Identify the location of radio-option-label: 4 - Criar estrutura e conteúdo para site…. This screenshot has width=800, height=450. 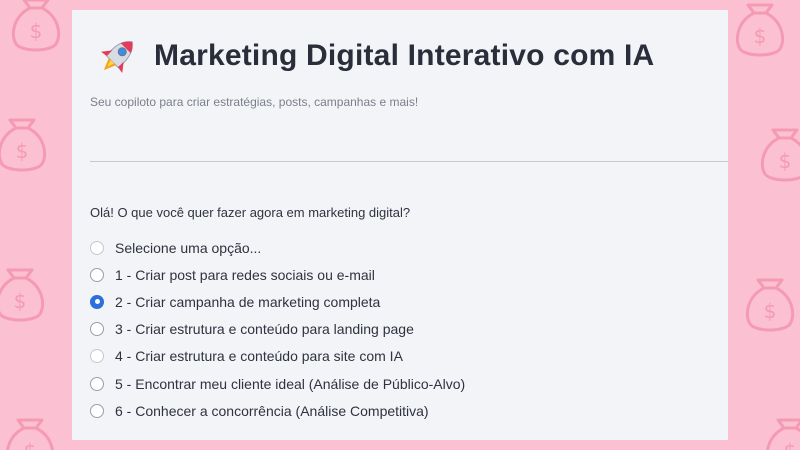
(259, 356).